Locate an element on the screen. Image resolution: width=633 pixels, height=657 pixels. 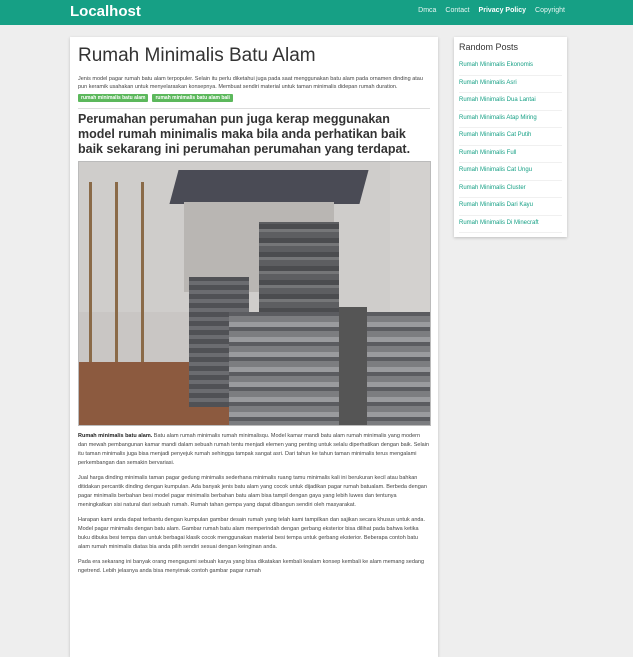
tag-link: rumah minimalis batu alam is located at coordinates (113, 98).